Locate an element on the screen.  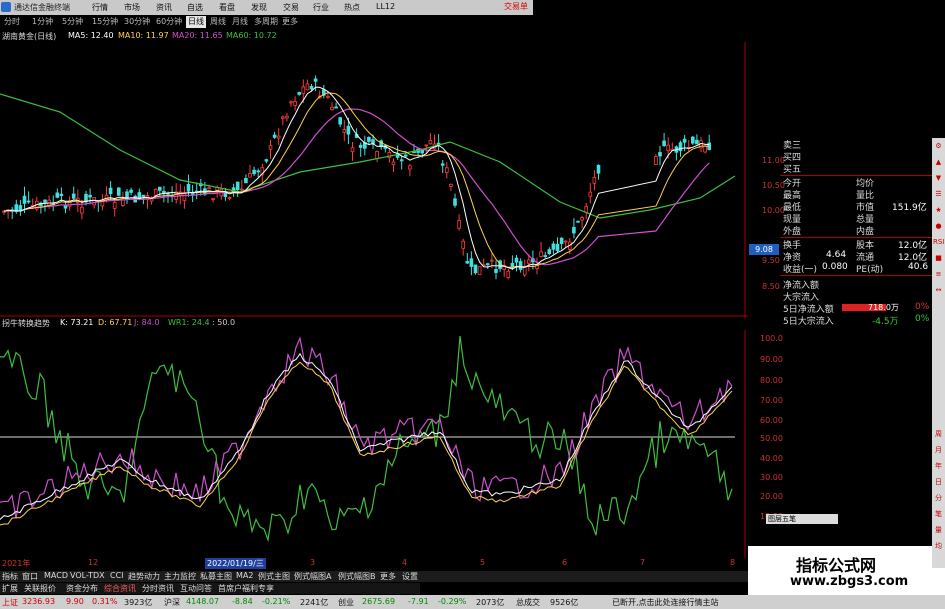
menu-item-extra: LL12 is located at coordinates (385, 6).